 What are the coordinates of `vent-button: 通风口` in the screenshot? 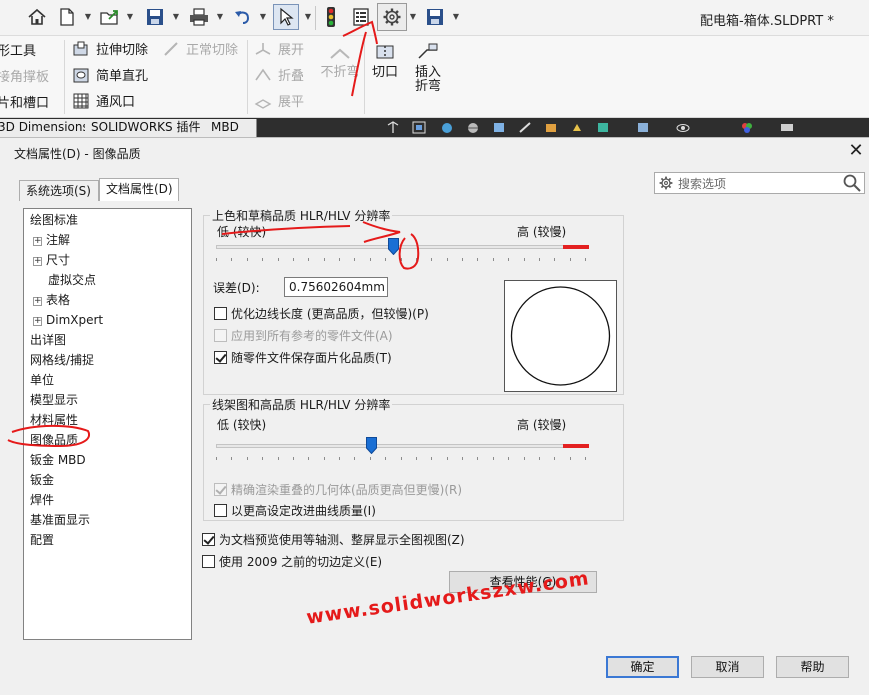 It's located at (103, 100).